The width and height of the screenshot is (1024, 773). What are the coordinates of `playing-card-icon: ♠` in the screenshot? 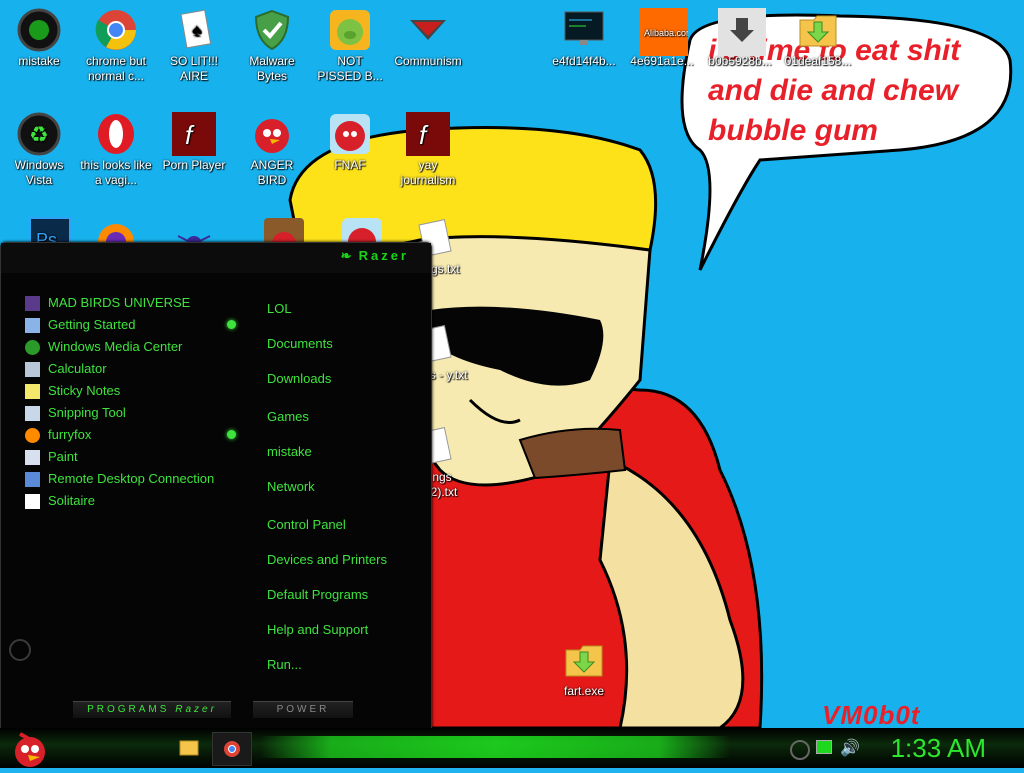 It's located at (194, 30).